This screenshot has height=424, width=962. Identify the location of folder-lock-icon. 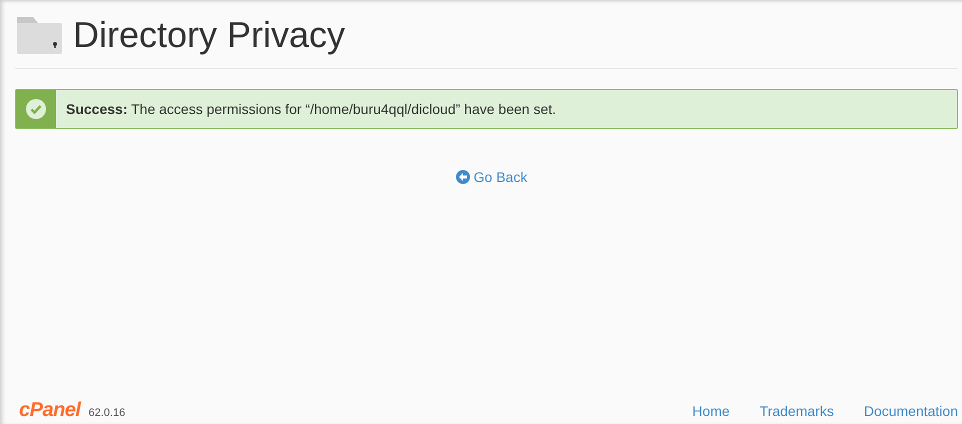
(39, 35).